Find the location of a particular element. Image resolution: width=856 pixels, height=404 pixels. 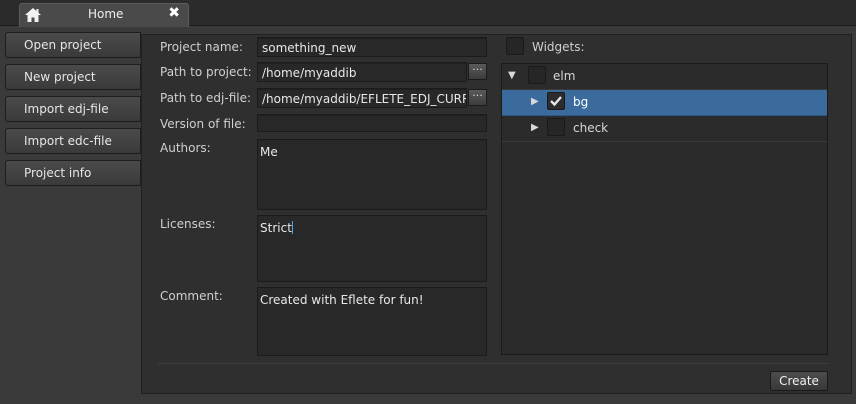

expanded-arrow-icon: ▼ is located at coordinates (512, 75).